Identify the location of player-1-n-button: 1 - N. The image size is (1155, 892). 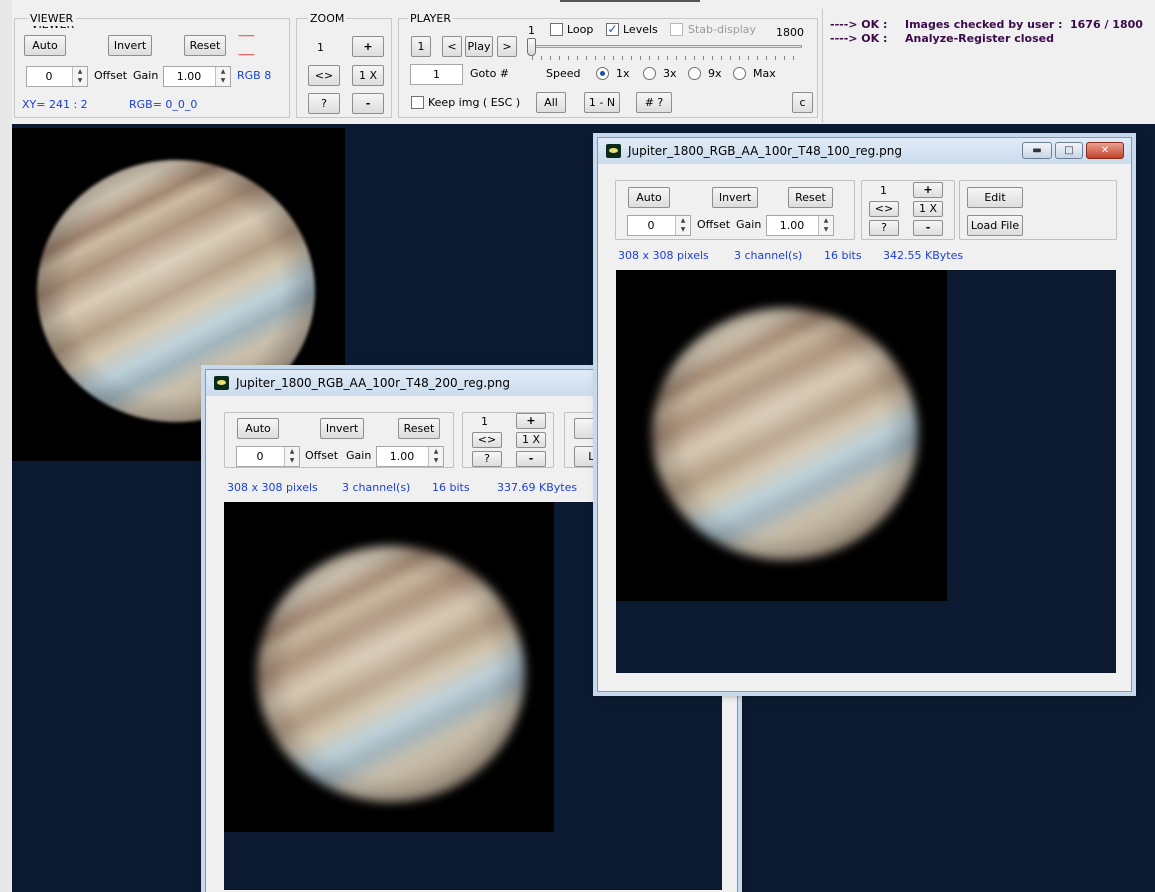
(602, 102).